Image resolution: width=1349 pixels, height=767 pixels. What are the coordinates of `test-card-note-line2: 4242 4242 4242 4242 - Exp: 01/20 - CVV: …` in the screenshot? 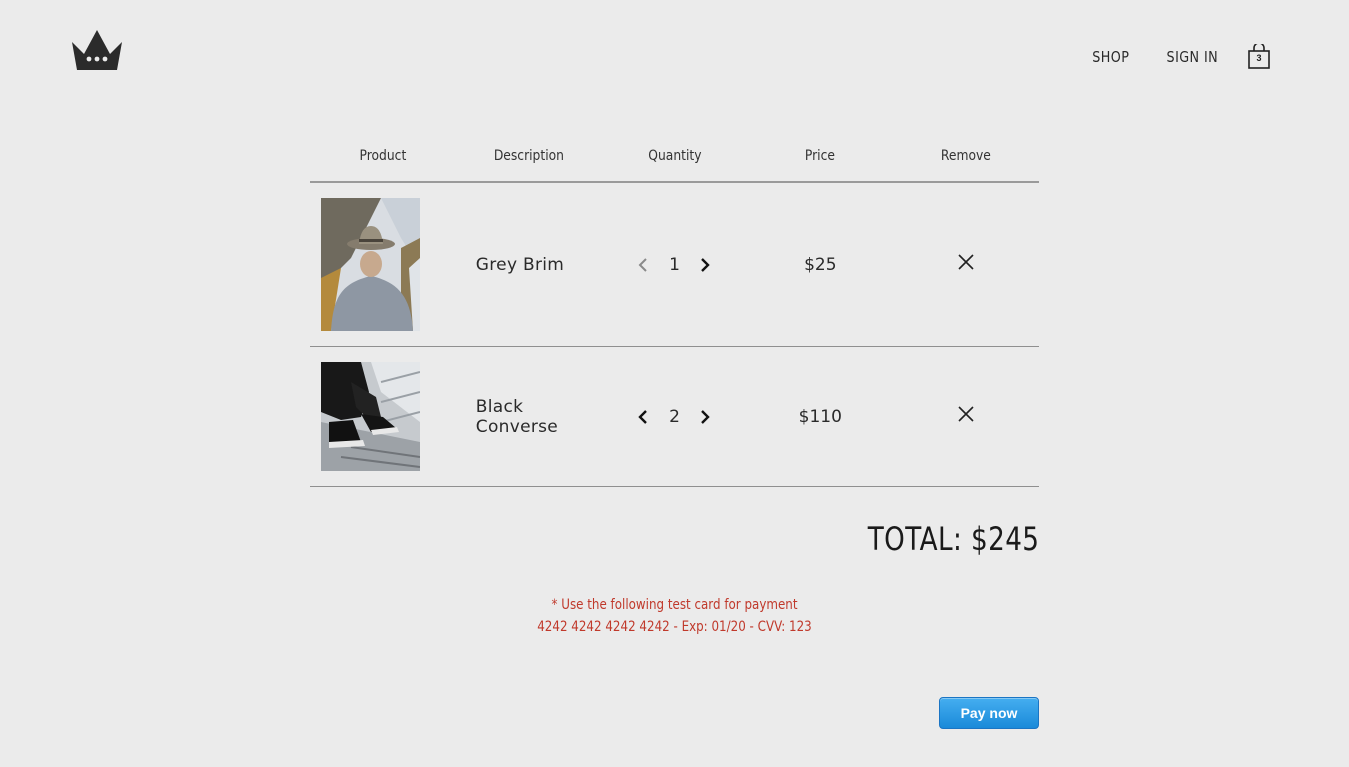 It's located at (674, 627).